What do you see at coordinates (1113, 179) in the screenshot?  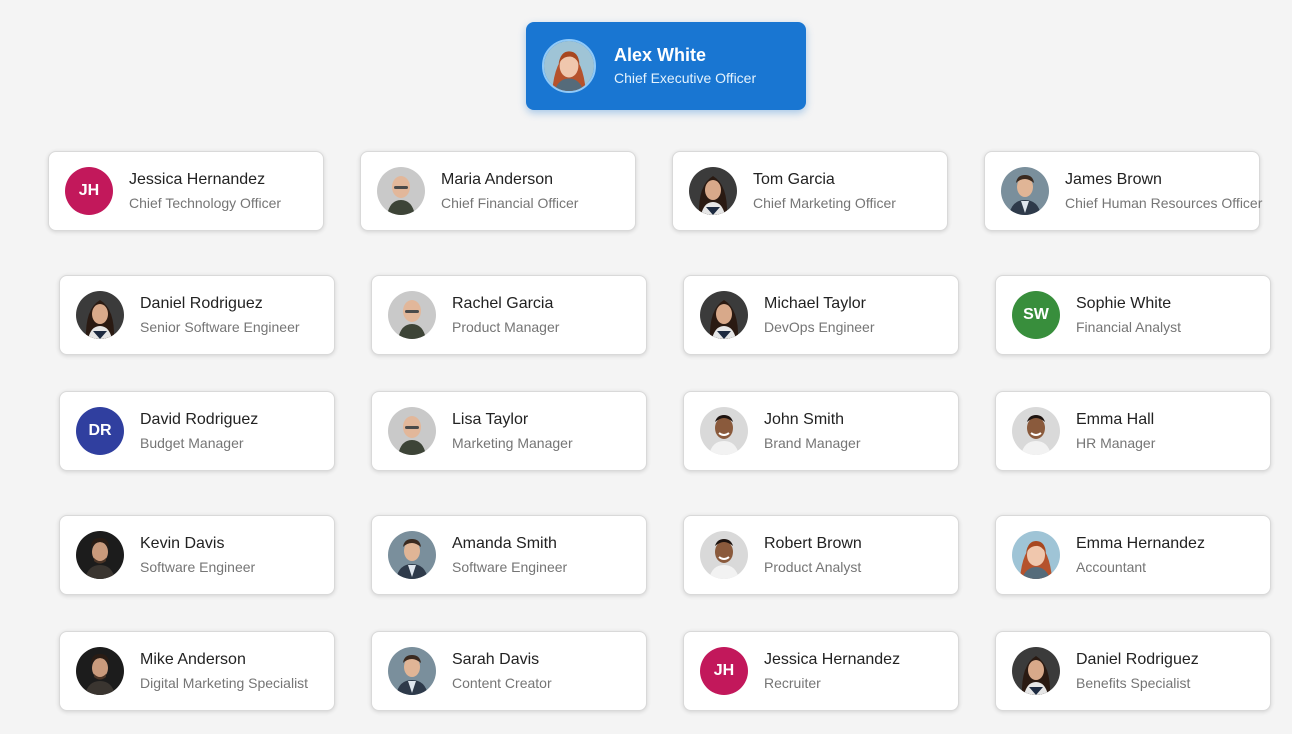 I see `employee-name: James Brown` at bounding box center [1113, 179].